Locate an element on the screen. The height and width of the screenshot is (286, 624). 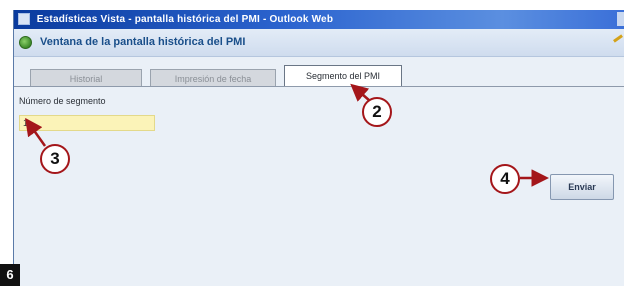
callout-4: 4 is located at coordinates (505, 179).